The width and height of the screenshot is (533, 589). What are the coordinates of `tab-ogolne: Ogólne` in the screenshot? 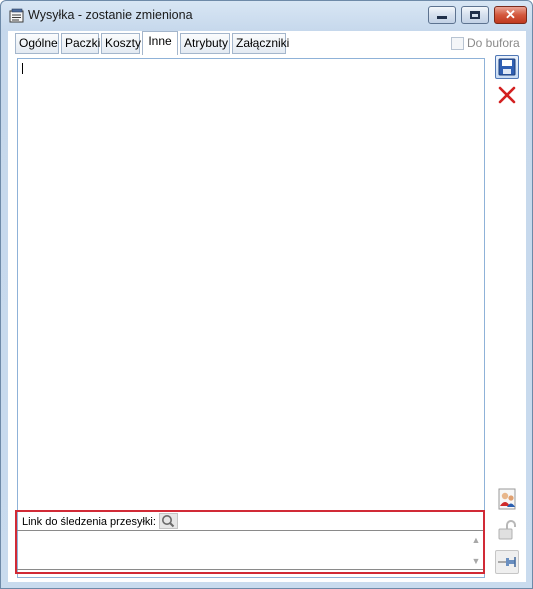 It's located at (37, 43).